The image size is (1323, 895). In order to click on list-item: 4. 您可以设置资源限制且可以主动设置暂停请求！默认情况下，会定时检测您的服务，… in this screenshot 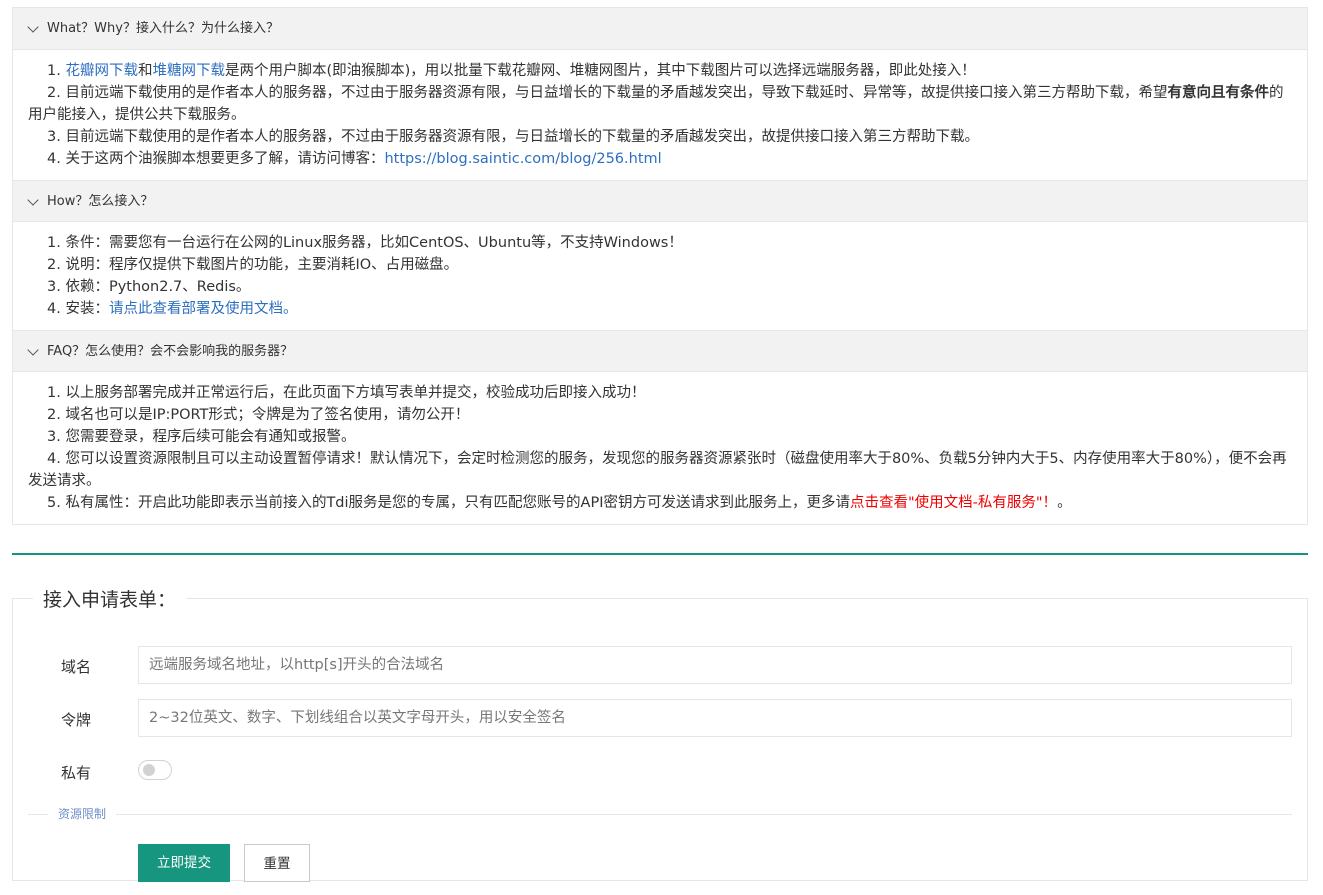, I will do `click(660, 470)`.